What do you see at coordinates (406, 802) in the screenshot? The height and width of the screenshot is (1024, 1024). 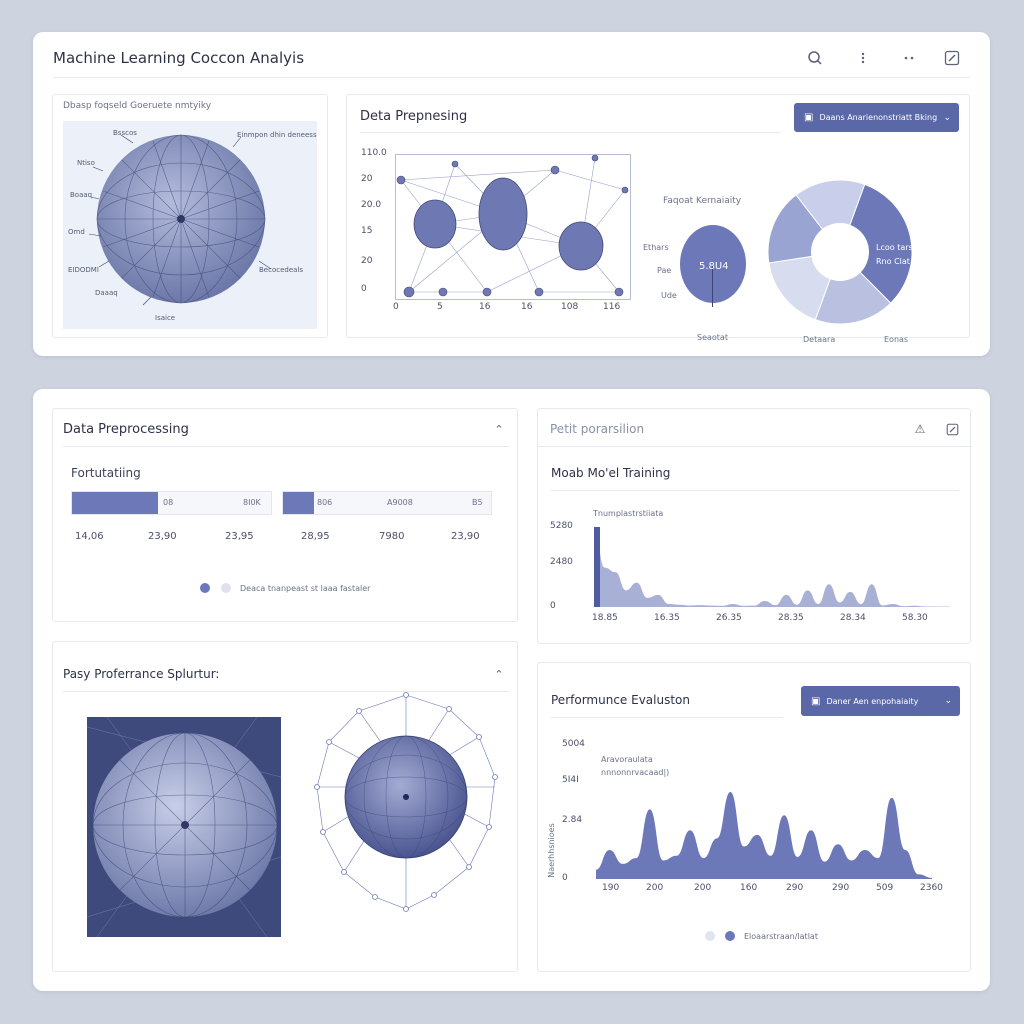 I see `mesh-sphere-image` at bounding box center [406, 802].